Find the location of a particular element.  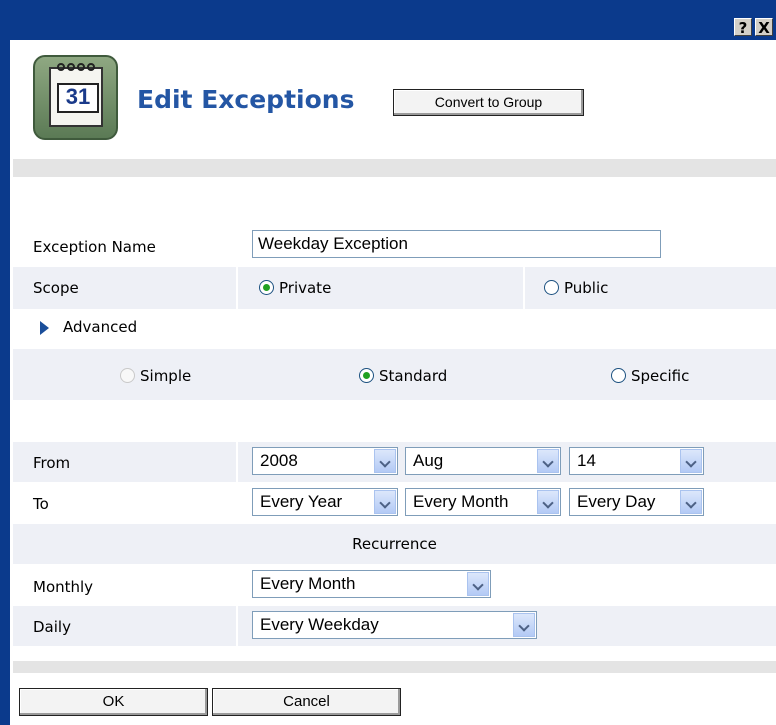

calendar-rings is located at coordinates (76, 67).